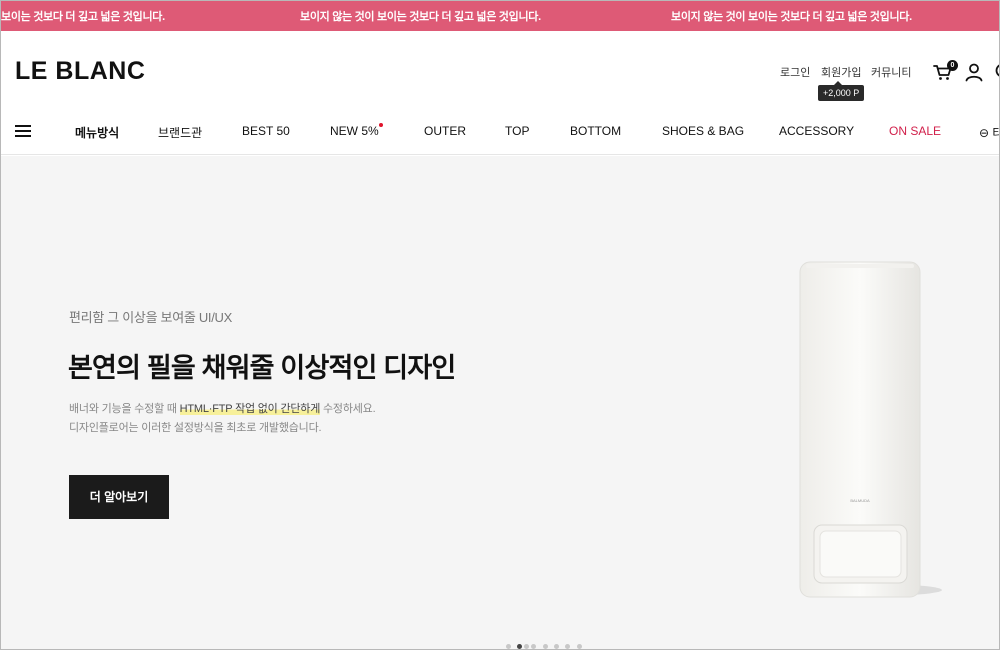 The height and width of the screenshot is (650, 1000). I want to click on nav-item-brand: 브랜드관, so click(180, 132).